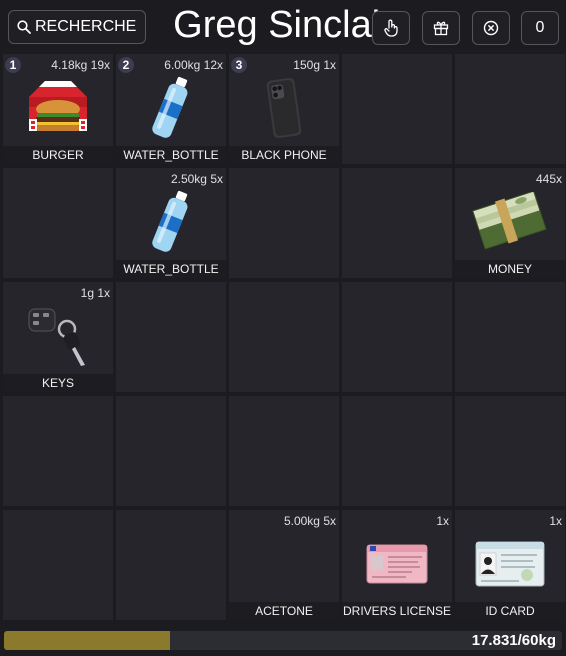 The width and height of the screenshot is (566, 656). I want to click on item-label: KEYS, so click(58, 383).